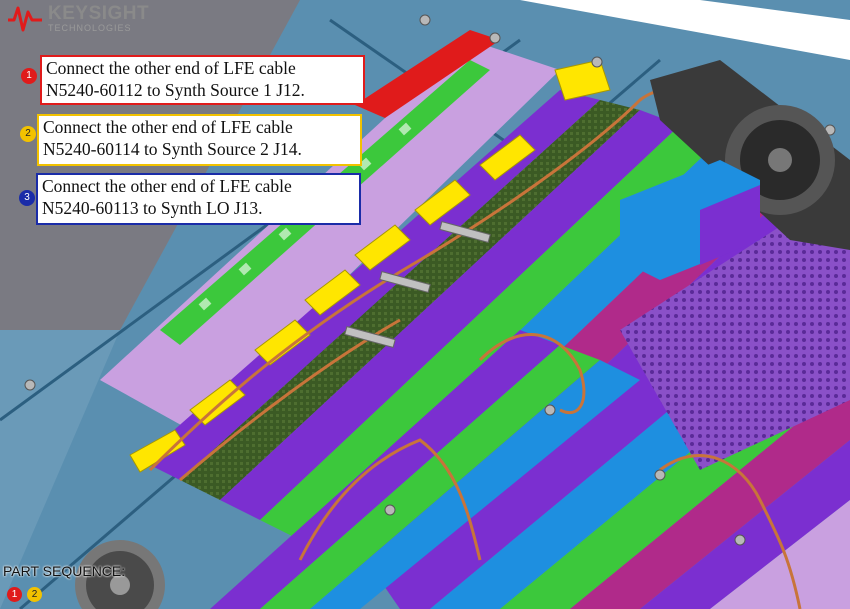 This screenshot has width=850, height=609. What do you see at coordinates (167, 186) in the screenshot?
I see `callout-3-line1: Connect the other end of LFE cable` at bounding box center [167, 186].